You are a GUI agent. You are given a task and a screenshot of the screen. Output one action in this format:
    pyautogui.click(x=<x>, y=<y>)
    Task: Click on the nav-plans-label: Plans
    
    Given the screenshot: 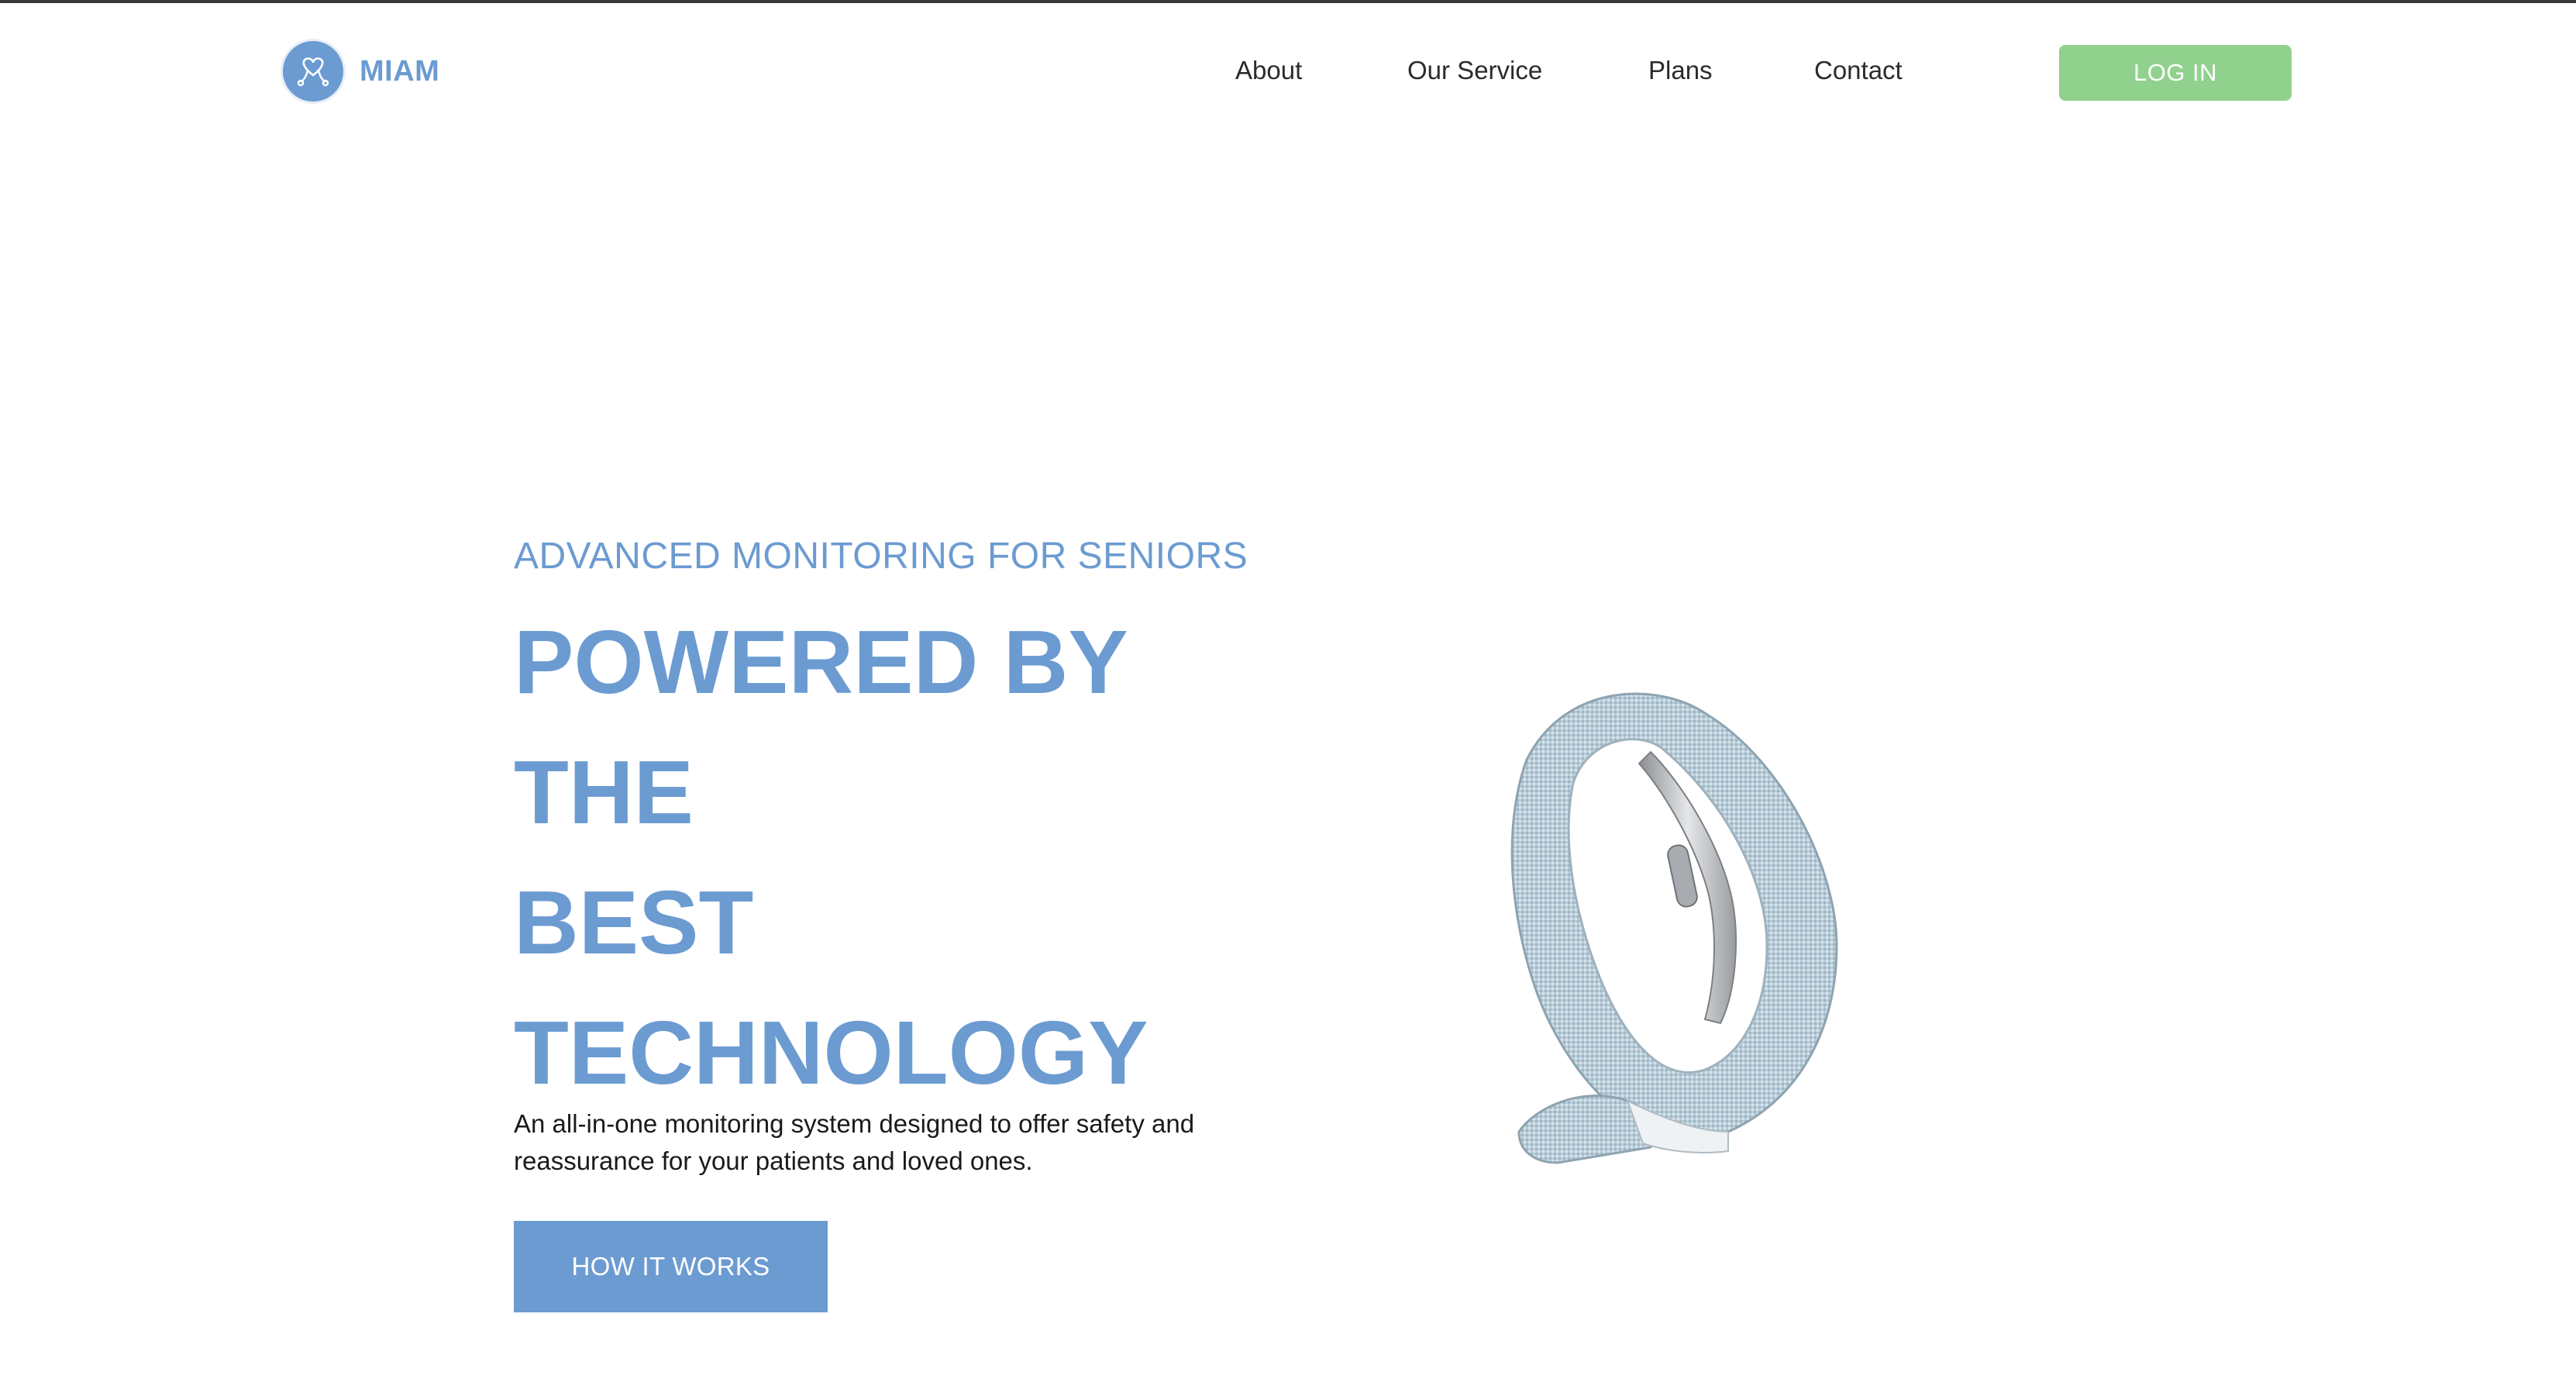 What is the action you would take?
    pyautogui.click(x=1680, y=70)
    